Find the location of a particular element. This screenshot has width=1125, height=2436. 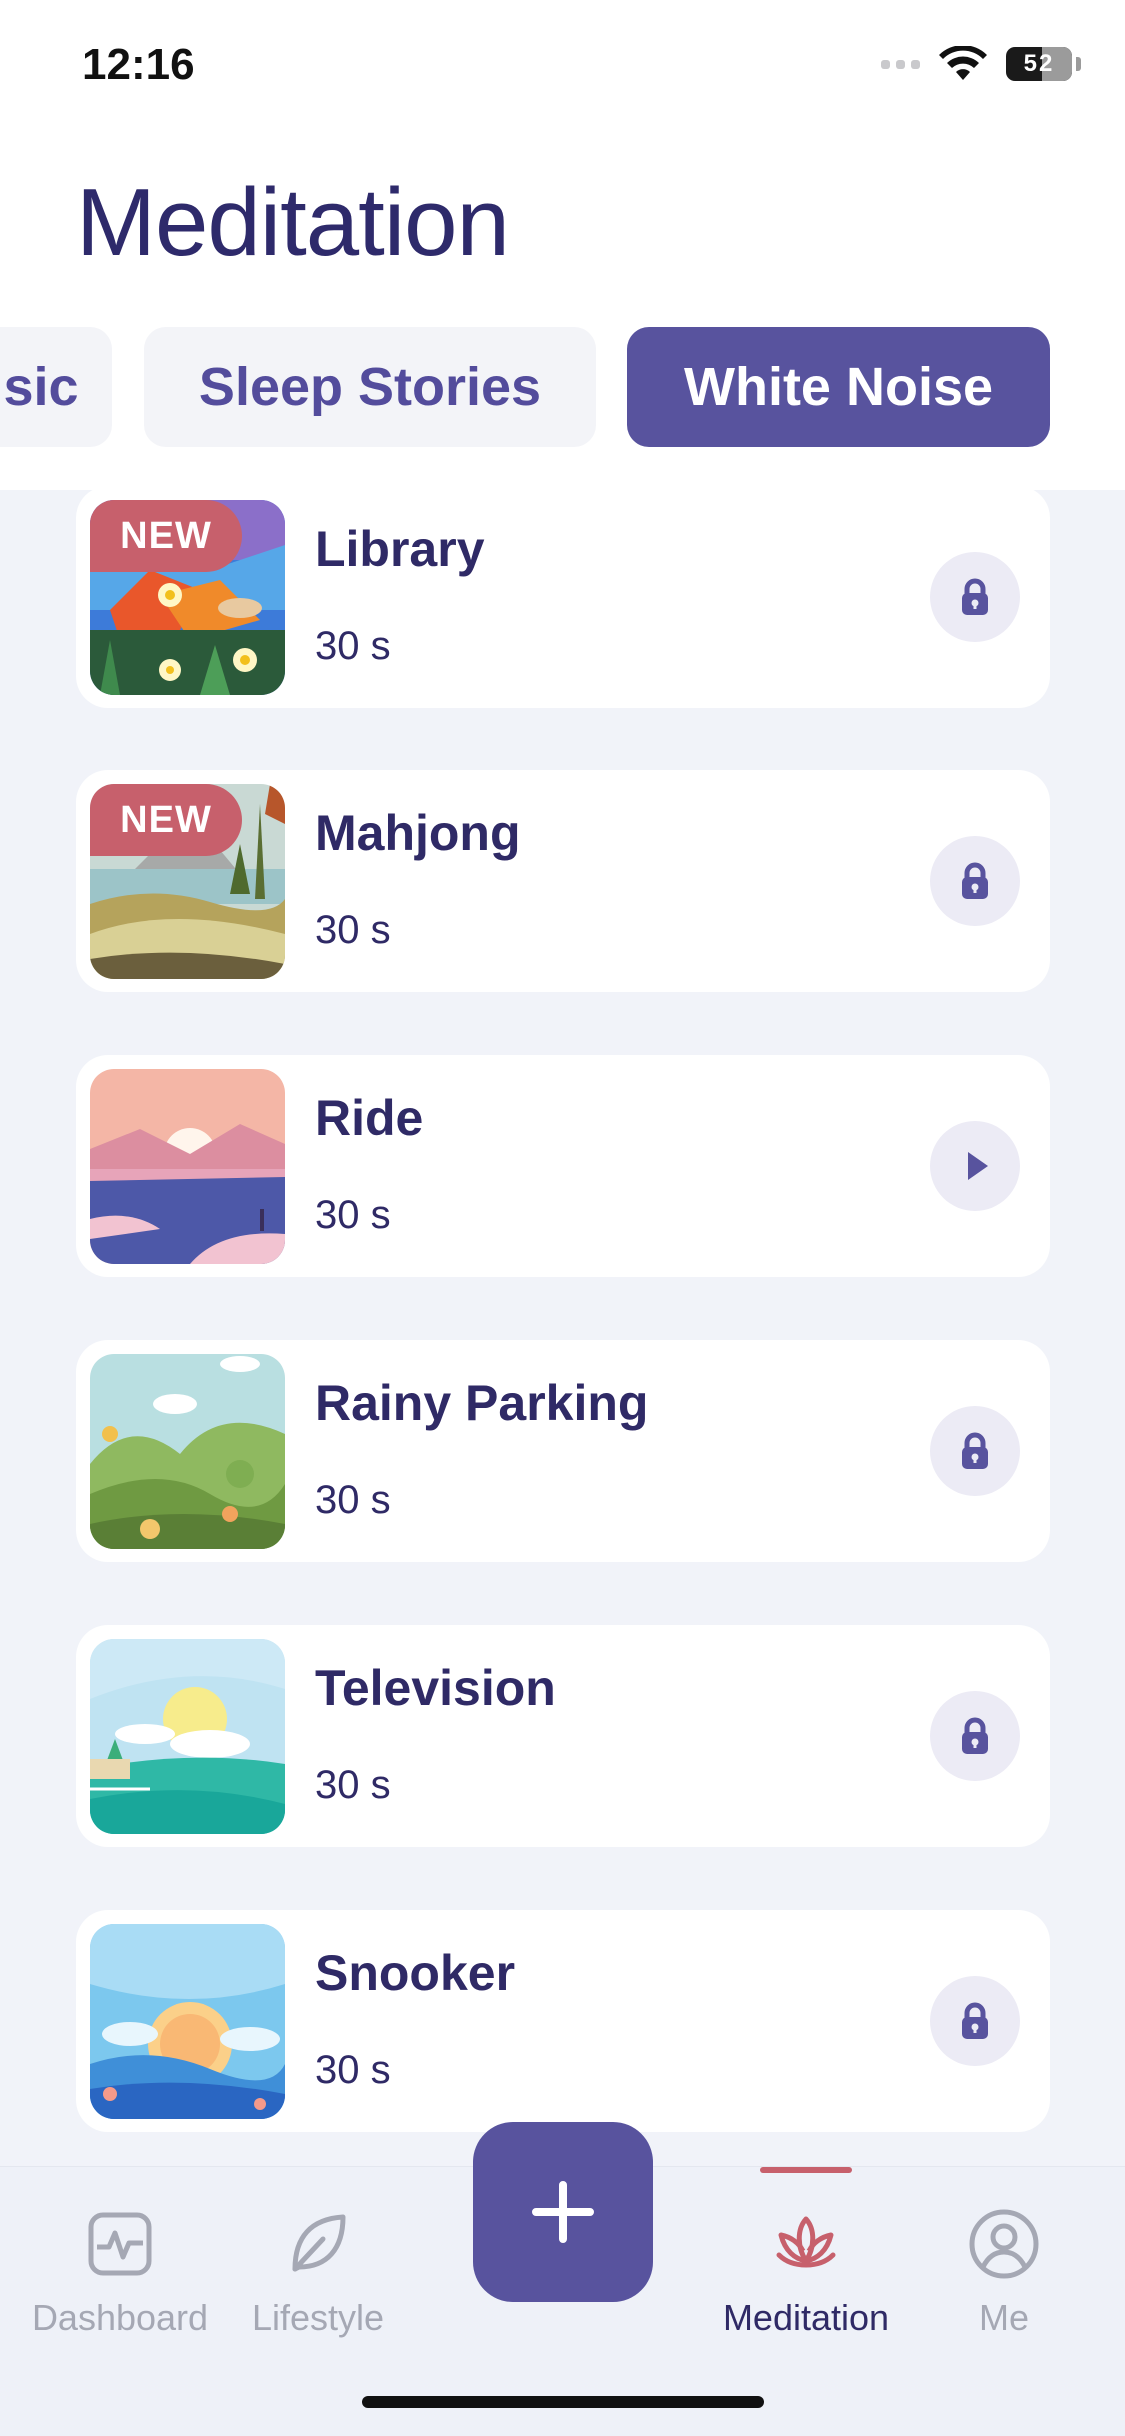

plus-icon is located at coordinates (563, 2212).